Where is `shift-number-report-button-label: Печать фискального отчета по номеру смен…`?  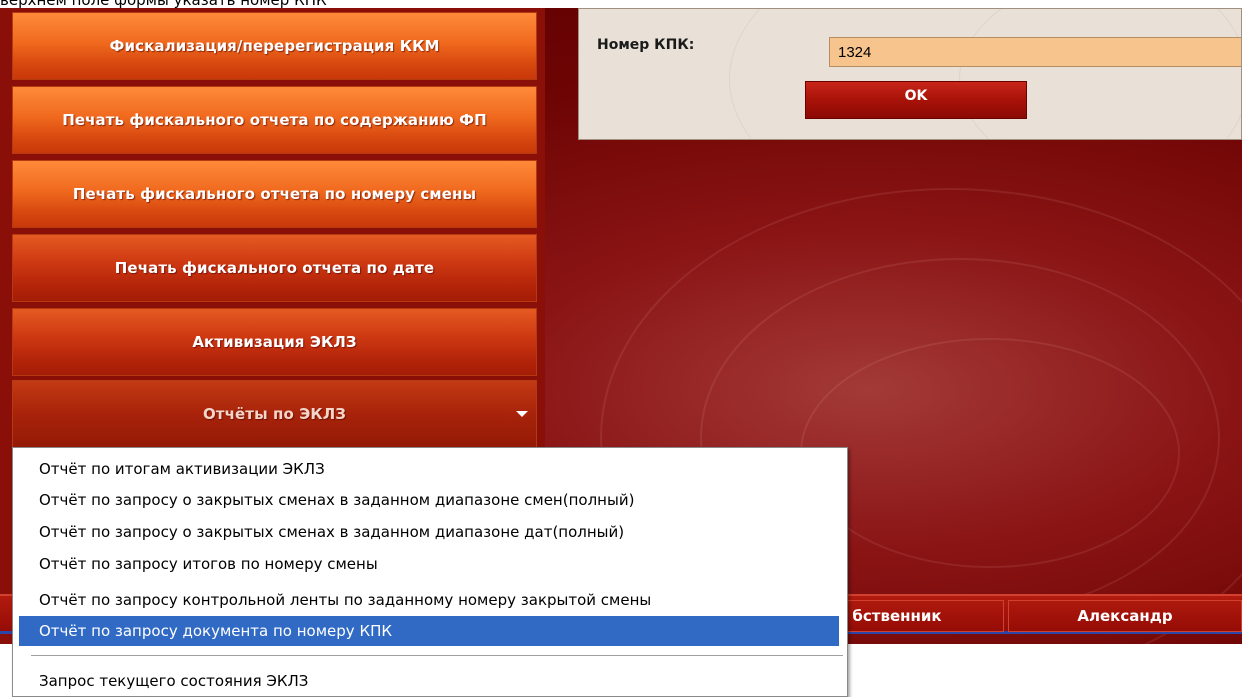
shift-number-report-button-label: Печать фискального отчета по номеру смен… is located at coordinates (274, 194).